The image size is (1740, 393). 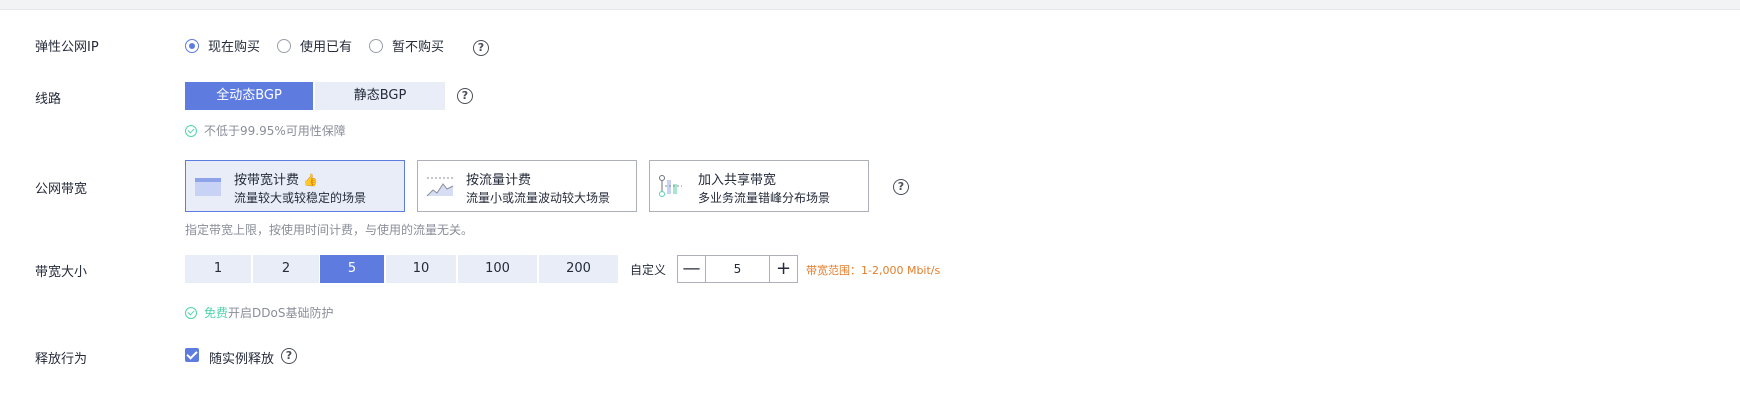 I want to click on billing-card-by-traffic: 按流量计费 流量小或流量波动较大场景, so click(x=527, y=186).